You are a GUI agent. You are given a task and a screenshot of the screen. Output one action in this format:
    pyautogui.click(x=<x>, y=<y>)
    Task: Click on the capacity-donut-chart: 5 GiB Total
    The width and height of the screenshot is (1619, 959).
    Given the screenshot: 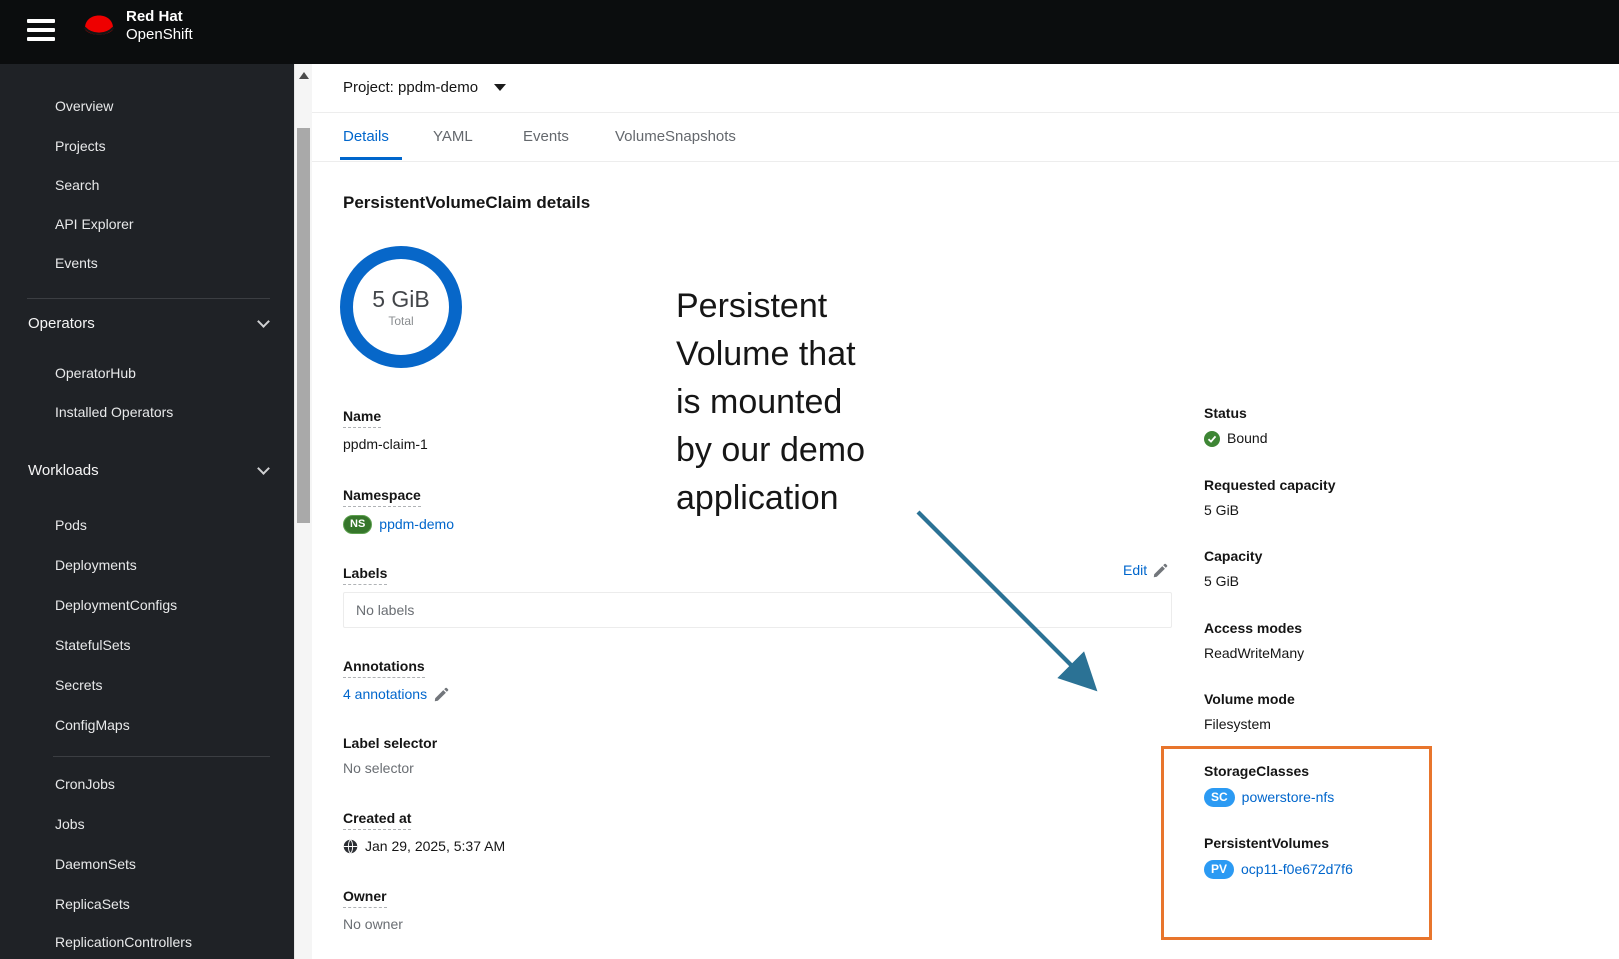 What is the action you would take?
    pyautogui.click(x=401, y=307)
    